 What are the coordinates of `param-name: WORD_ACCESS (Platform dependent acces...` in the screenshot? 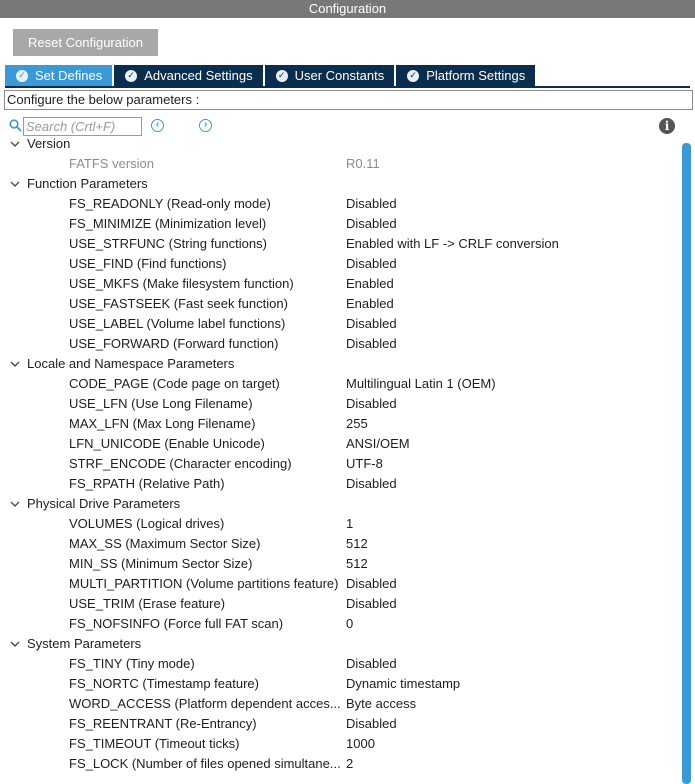 It's located at (205, 703).